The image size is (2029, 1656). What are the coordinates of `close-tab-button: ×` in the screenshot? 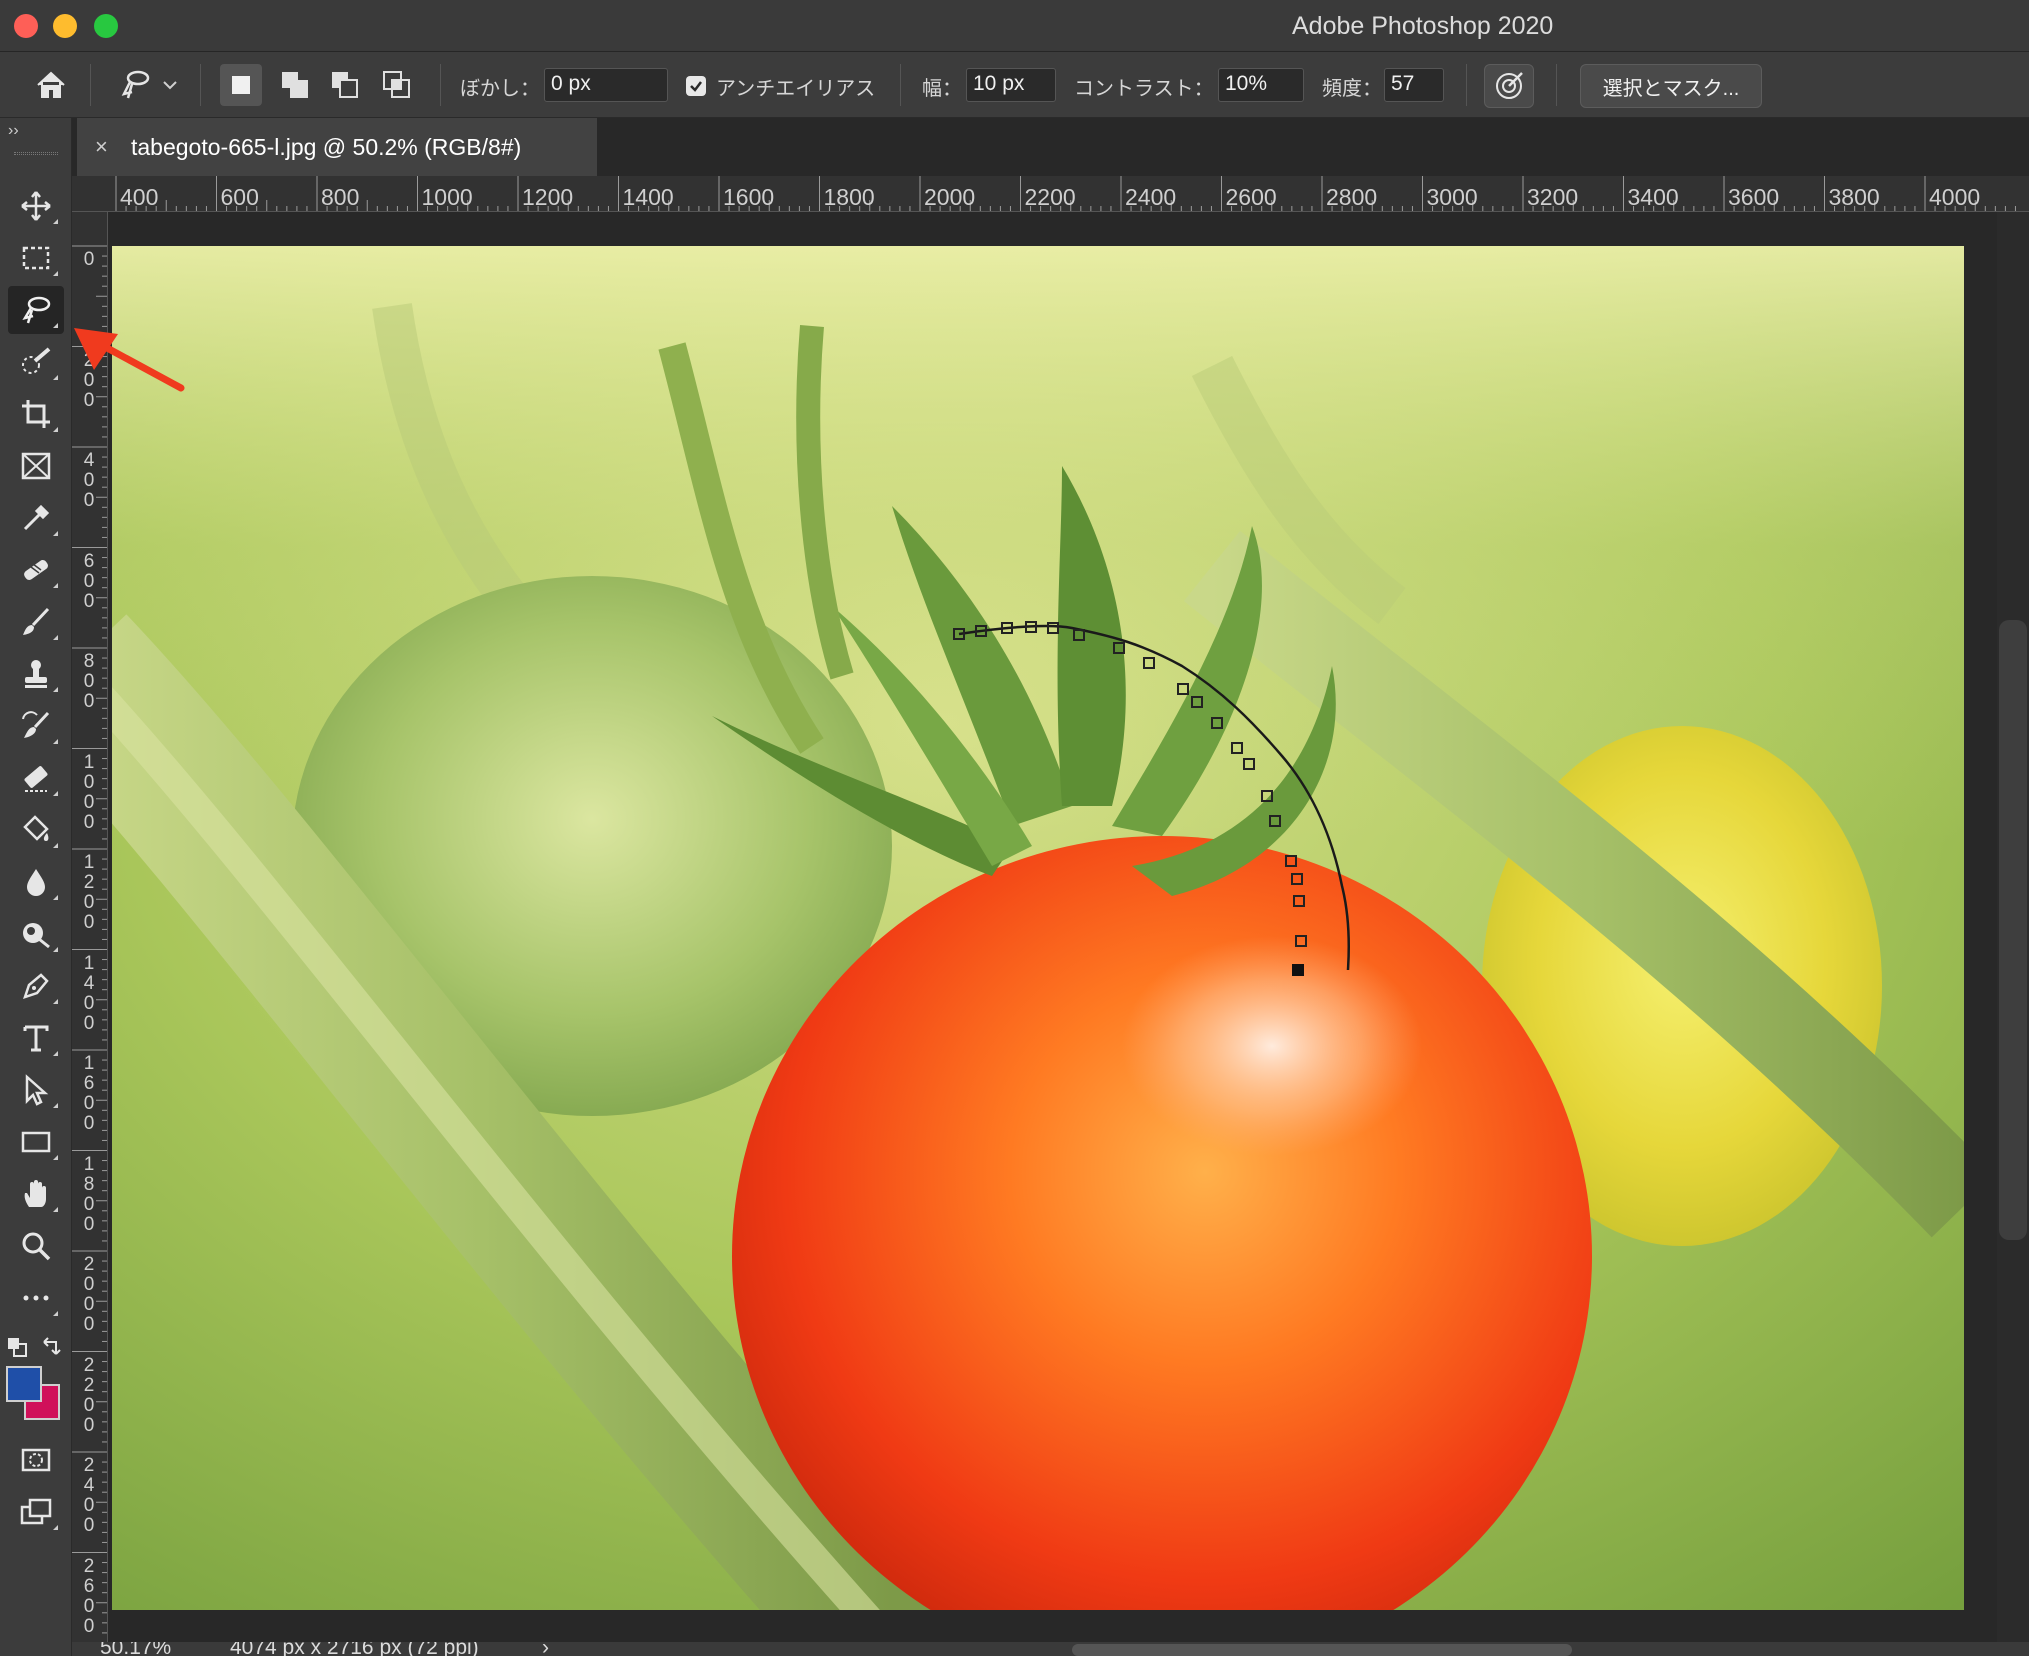 It's located at (107, 147).